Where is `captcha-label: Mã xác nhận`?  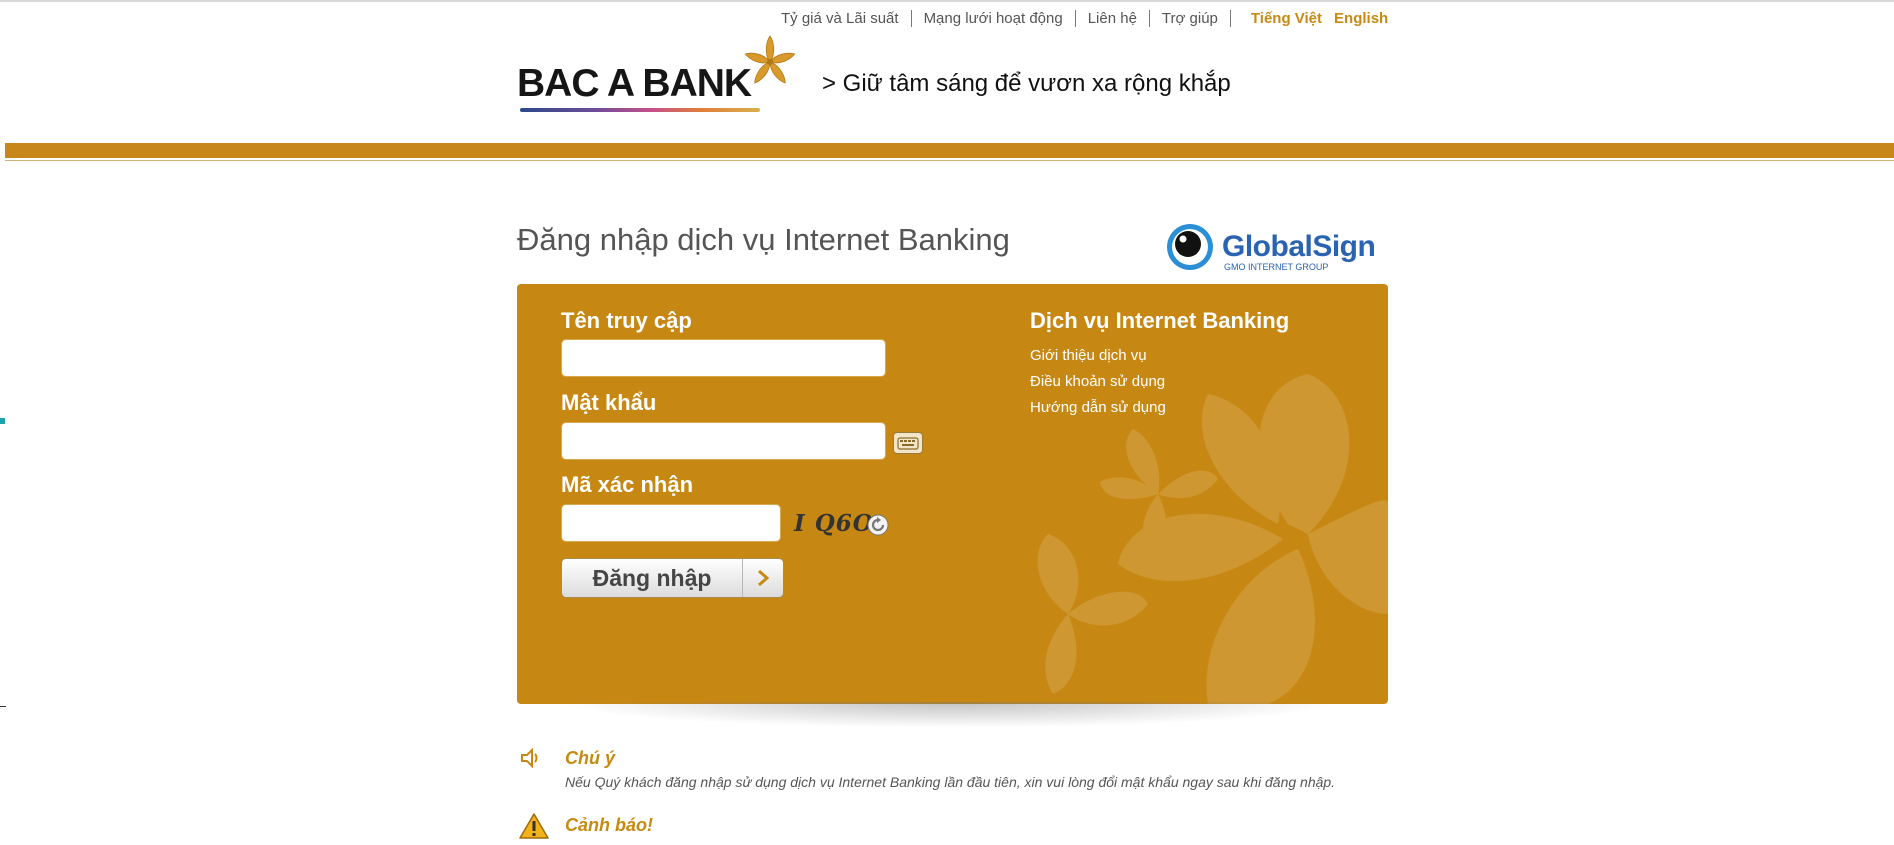
captcha-label: Mã xác nhận is located at coordinates (627, 484).